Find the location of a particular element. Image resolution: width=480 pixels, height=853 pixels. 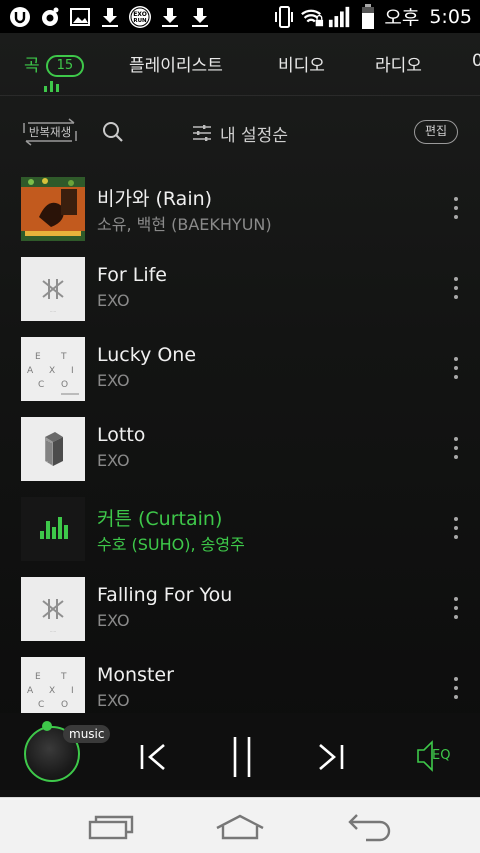

u-plus-icon is located at coordinates (20, 17).